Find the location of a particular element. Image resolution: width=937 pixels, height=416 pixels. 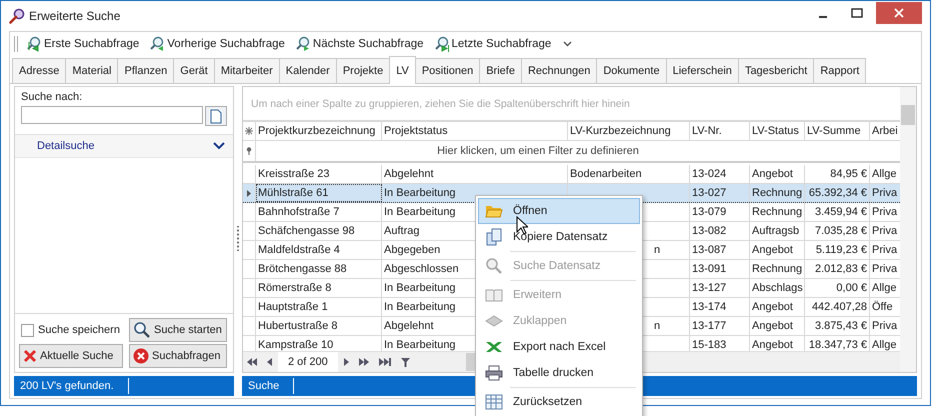

column-header: Projektkurzbezeichnung is located at coordinates (319, 131).